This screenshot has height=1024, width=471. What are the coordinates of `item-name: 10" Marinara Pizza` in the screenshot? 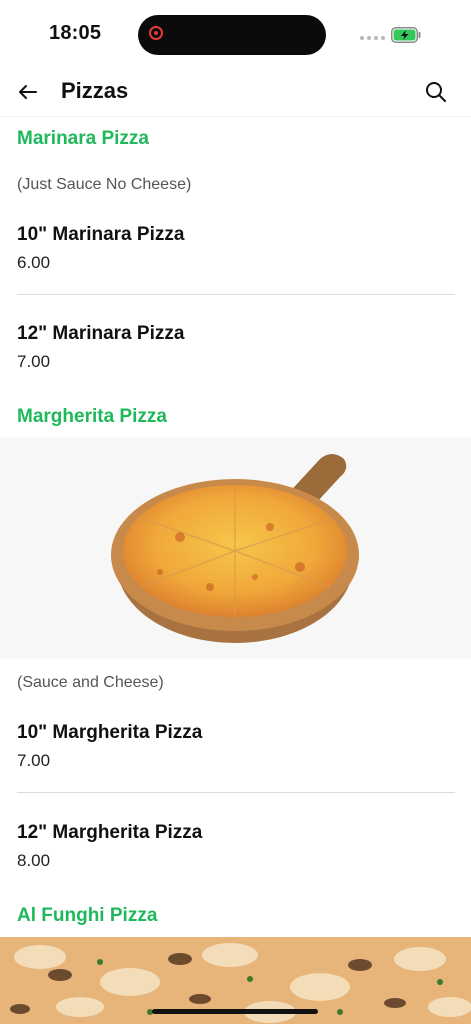 It's located at (101, 234).